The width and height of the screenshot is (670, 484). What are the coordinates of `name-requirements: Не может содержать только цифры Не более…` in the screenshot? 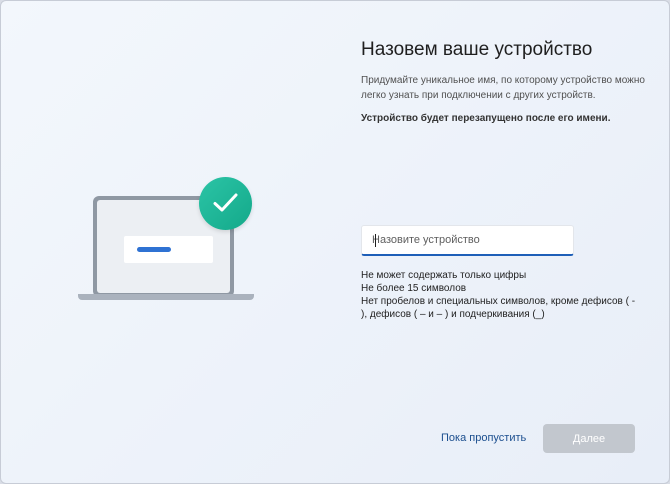 It's located at (501, 295).